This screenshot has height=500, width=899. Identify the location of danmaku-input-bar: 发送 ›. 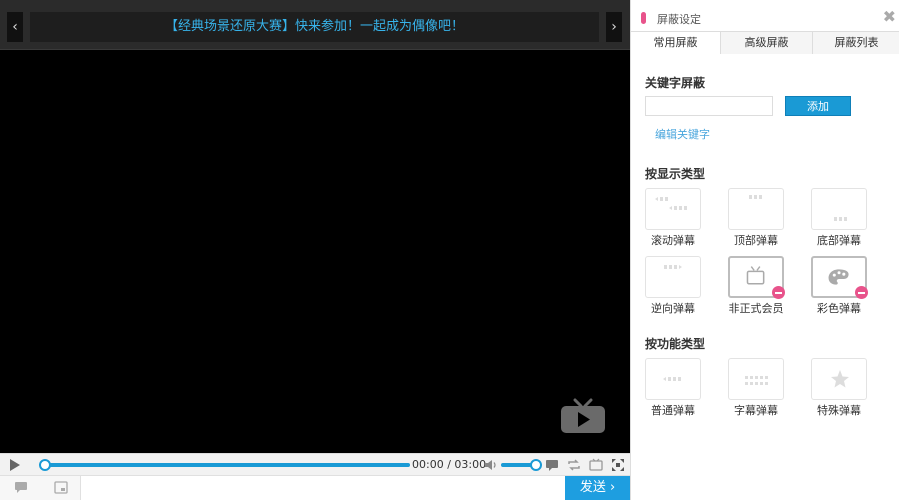
(315, 487).